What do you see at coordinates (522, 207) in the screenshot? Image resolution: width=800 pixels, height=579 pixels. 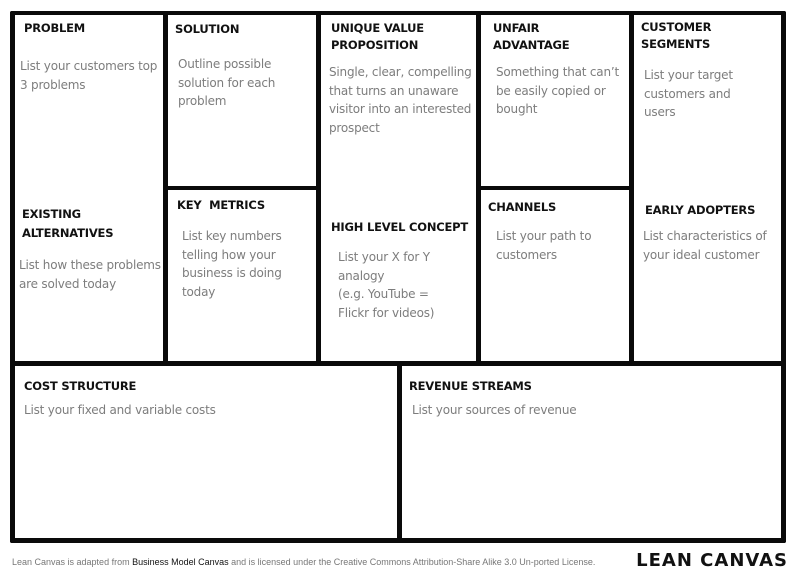 I see `channels-title: CHANNELS` at bounding box center [522, 207].